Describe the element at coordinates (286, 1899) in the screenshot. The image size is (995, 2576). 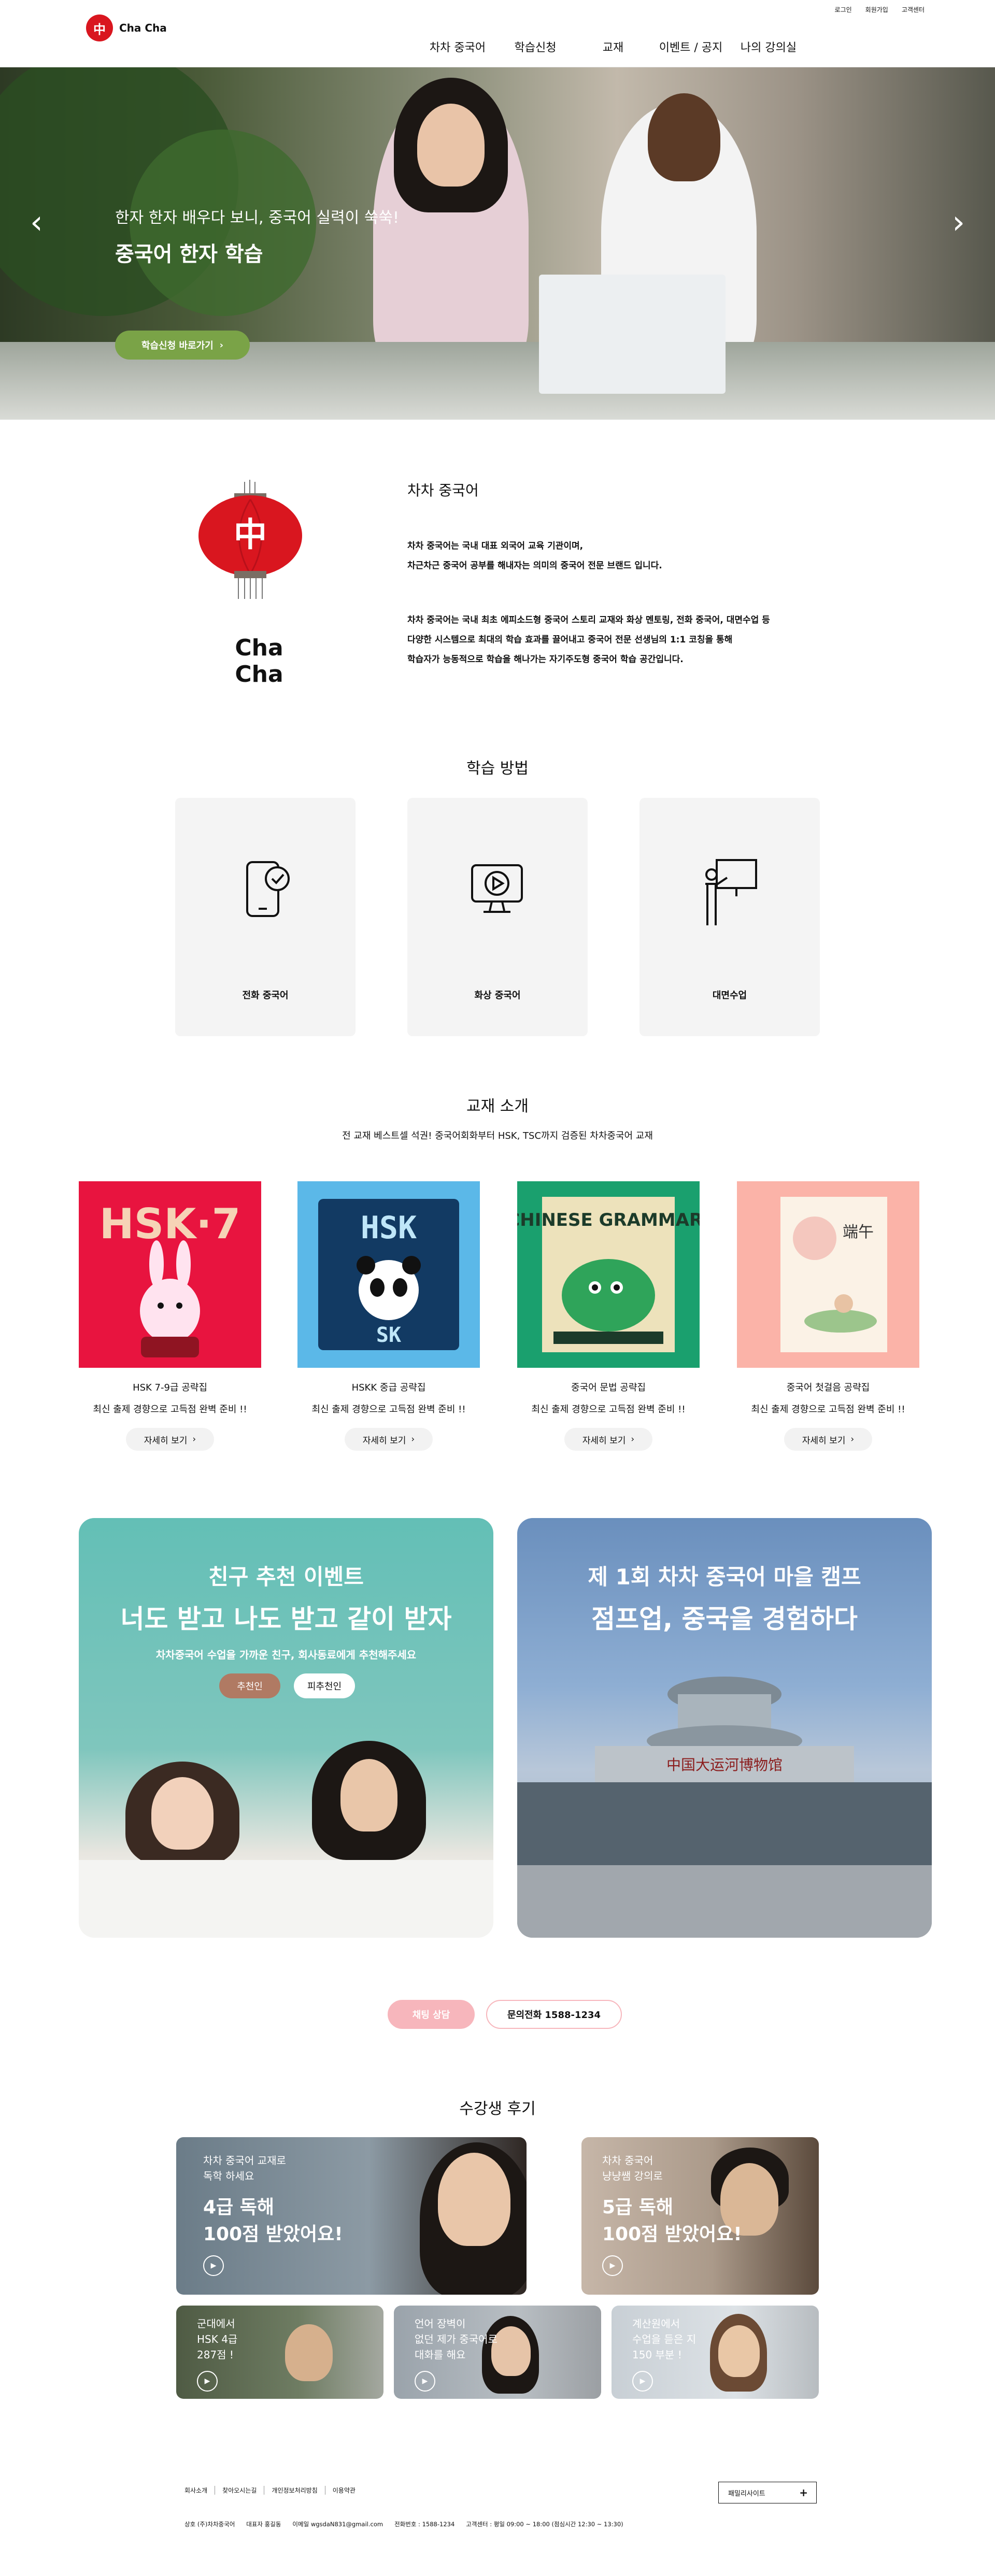
I see `event-bed` at that location.